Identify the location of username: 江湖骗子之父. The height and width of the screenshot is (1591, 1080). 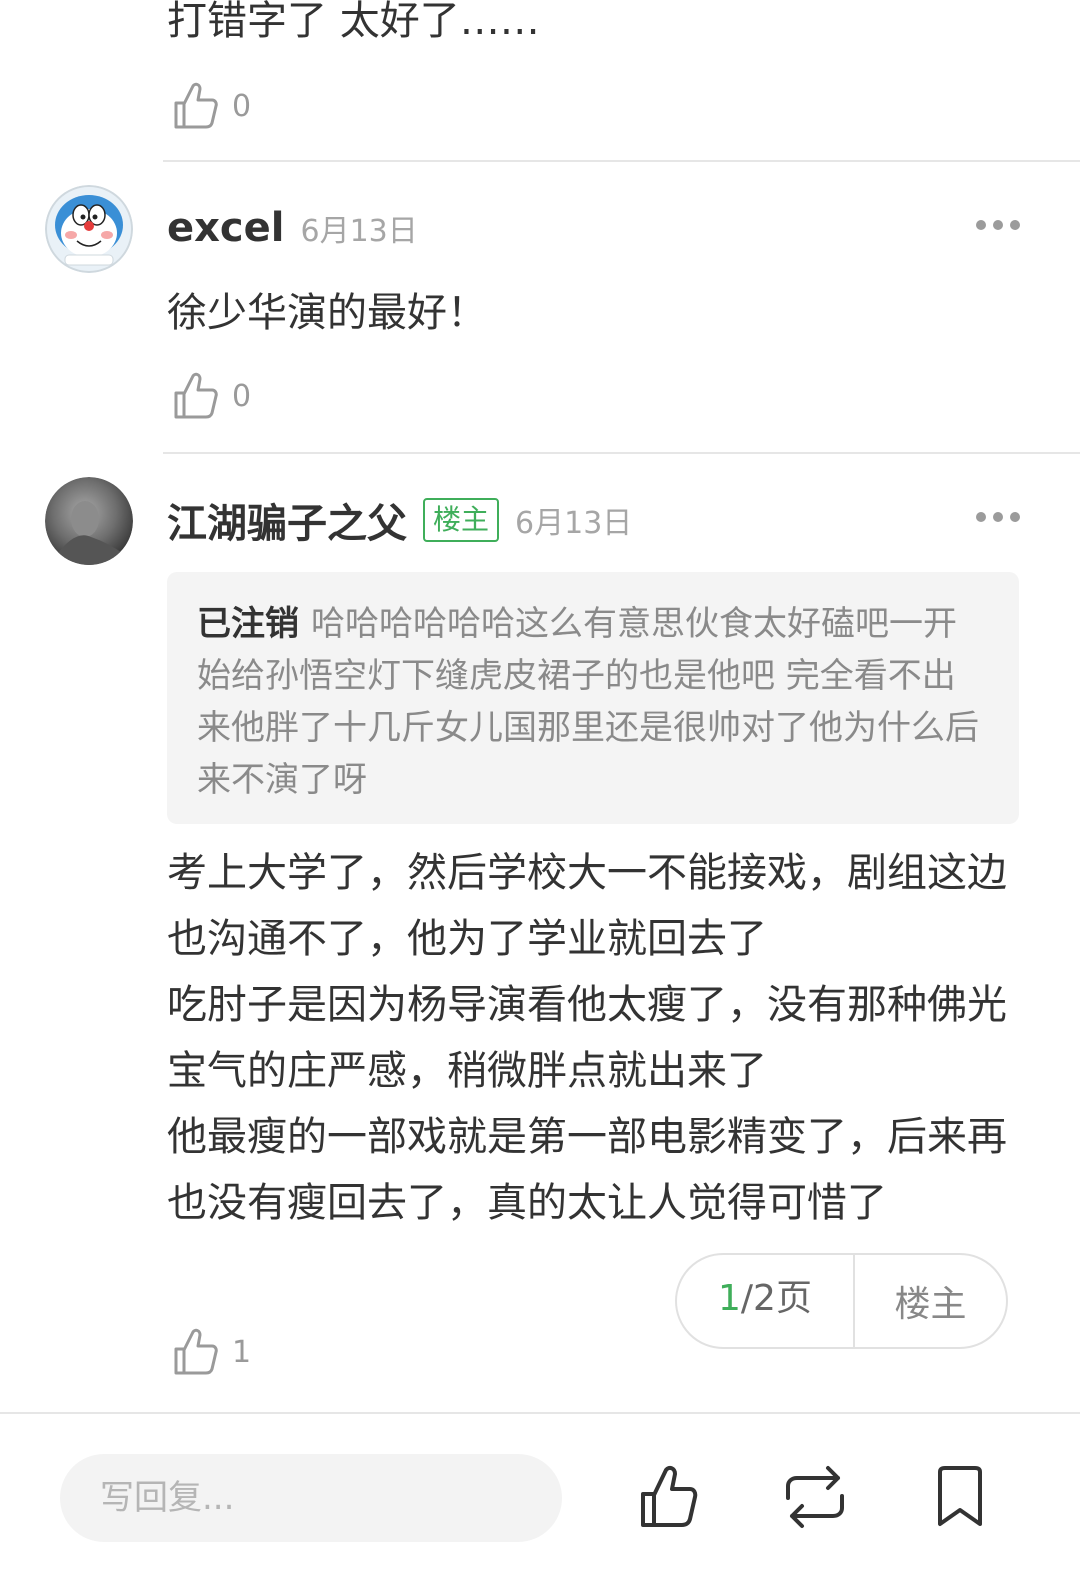
(287, 520).